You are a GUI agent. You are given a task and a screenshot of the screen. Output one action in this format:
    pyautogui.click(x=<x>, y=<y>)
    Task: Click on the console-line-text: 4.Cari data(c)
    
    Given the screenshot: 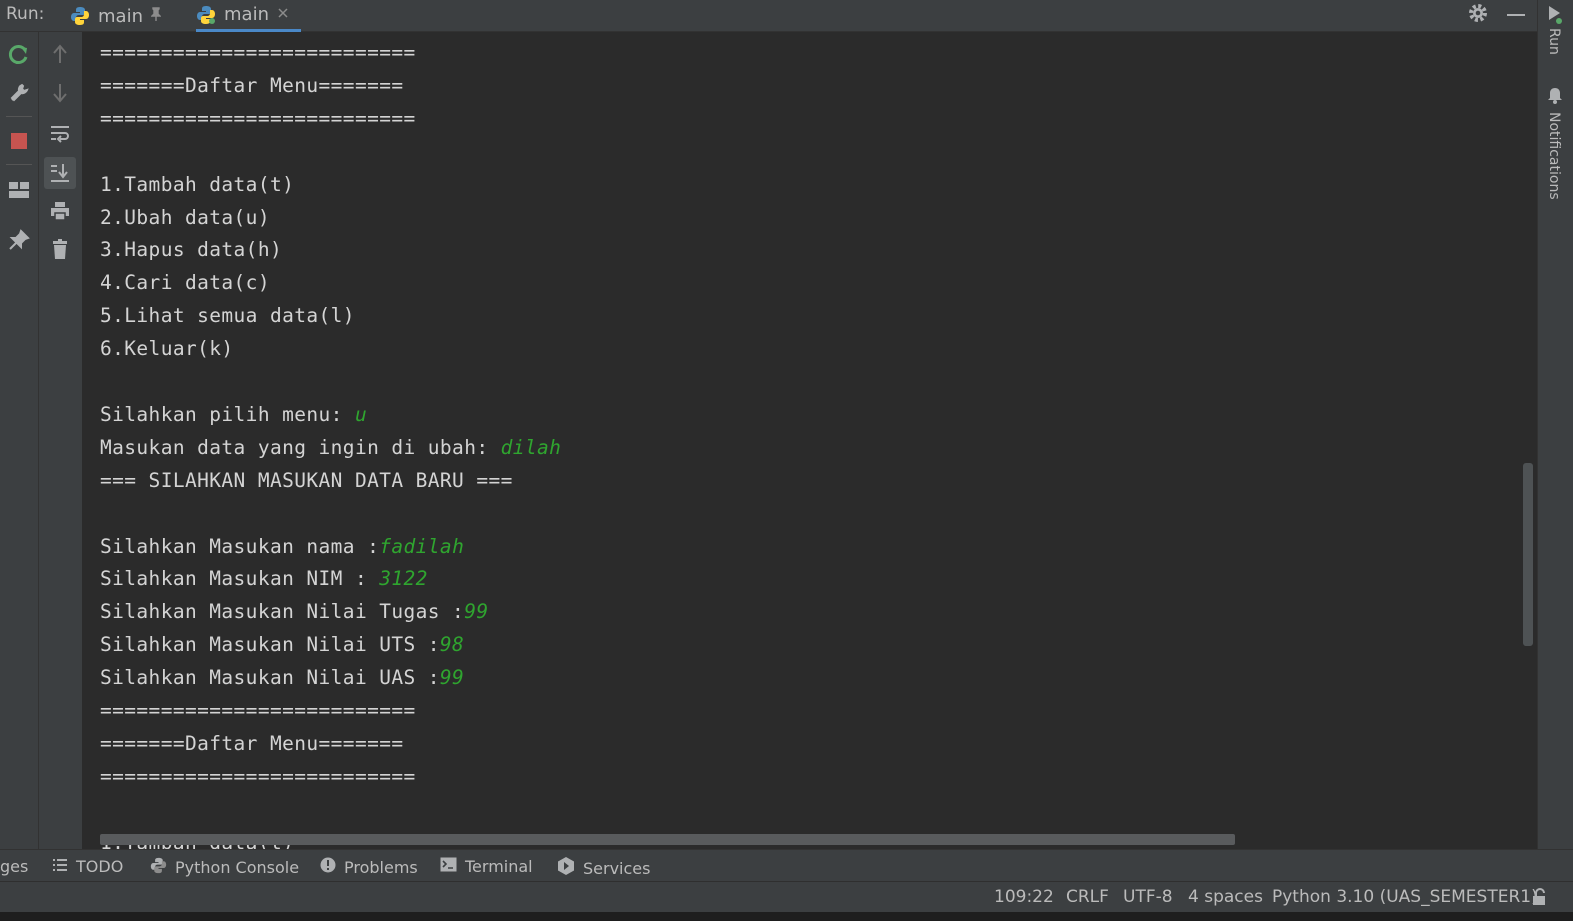 What is the action you would take?
    pyautogui.click(x=185, y=283)
    